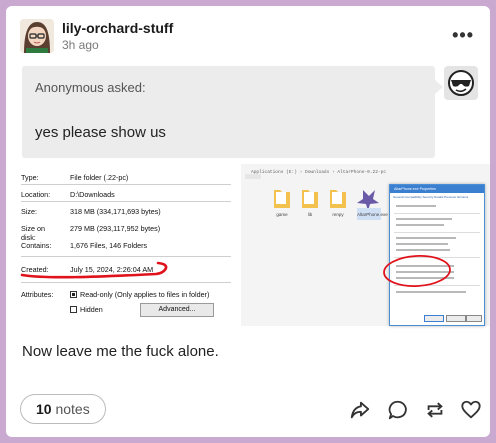  Describe the element at coordinates (73, 294) in the screenshot. I see `readonly-checkbox` at that location.